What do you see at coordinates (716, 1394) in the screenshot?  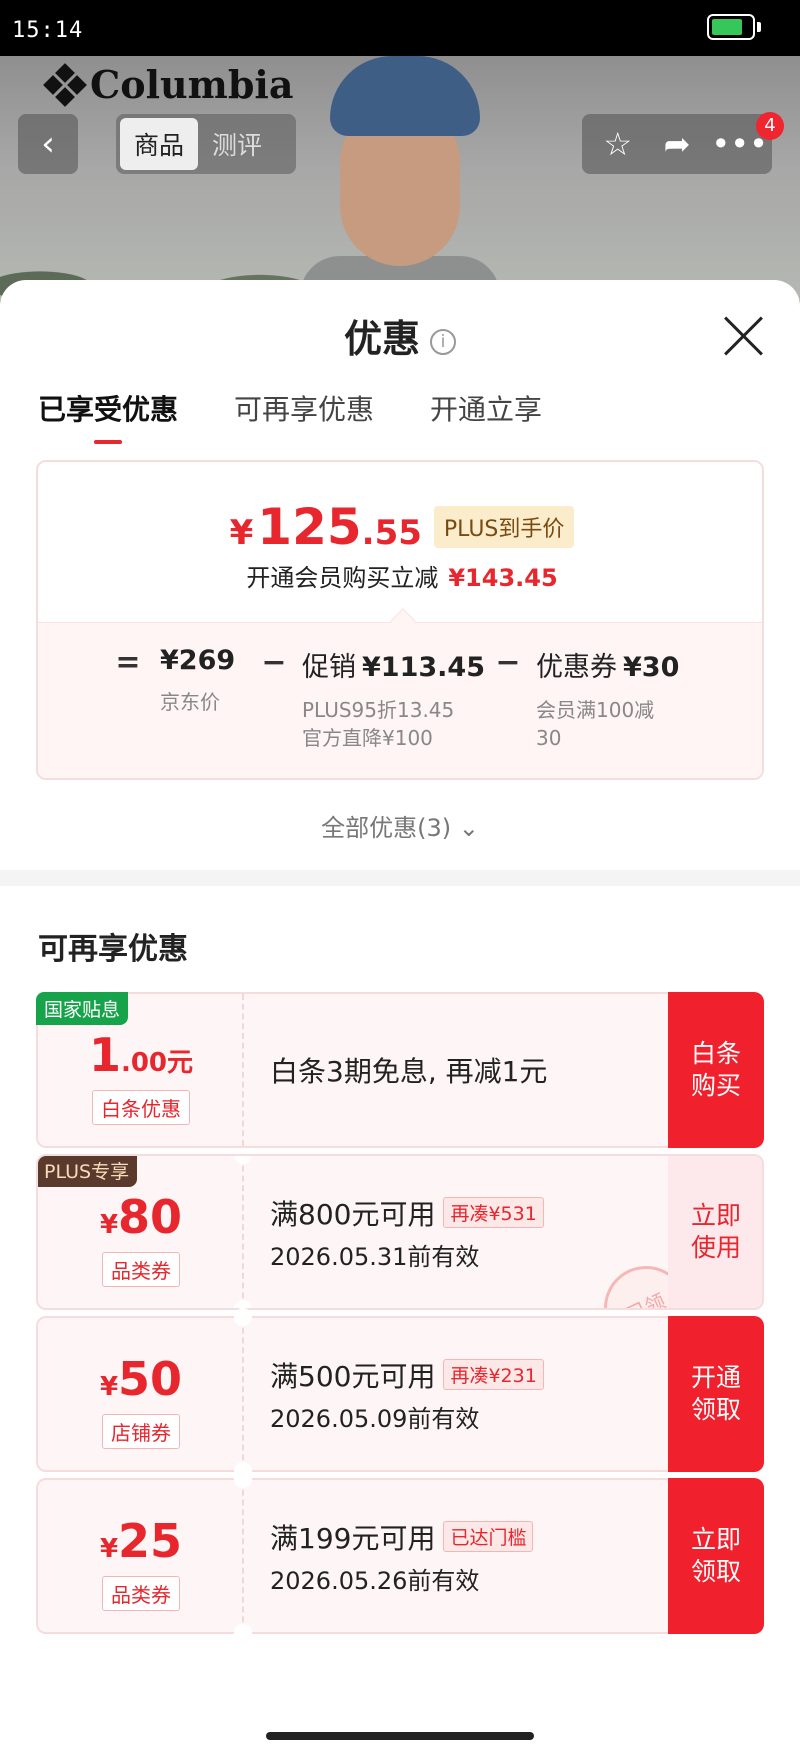 I see `coupon-action-button: 开通 领取` at bounding box center [716, 1394].